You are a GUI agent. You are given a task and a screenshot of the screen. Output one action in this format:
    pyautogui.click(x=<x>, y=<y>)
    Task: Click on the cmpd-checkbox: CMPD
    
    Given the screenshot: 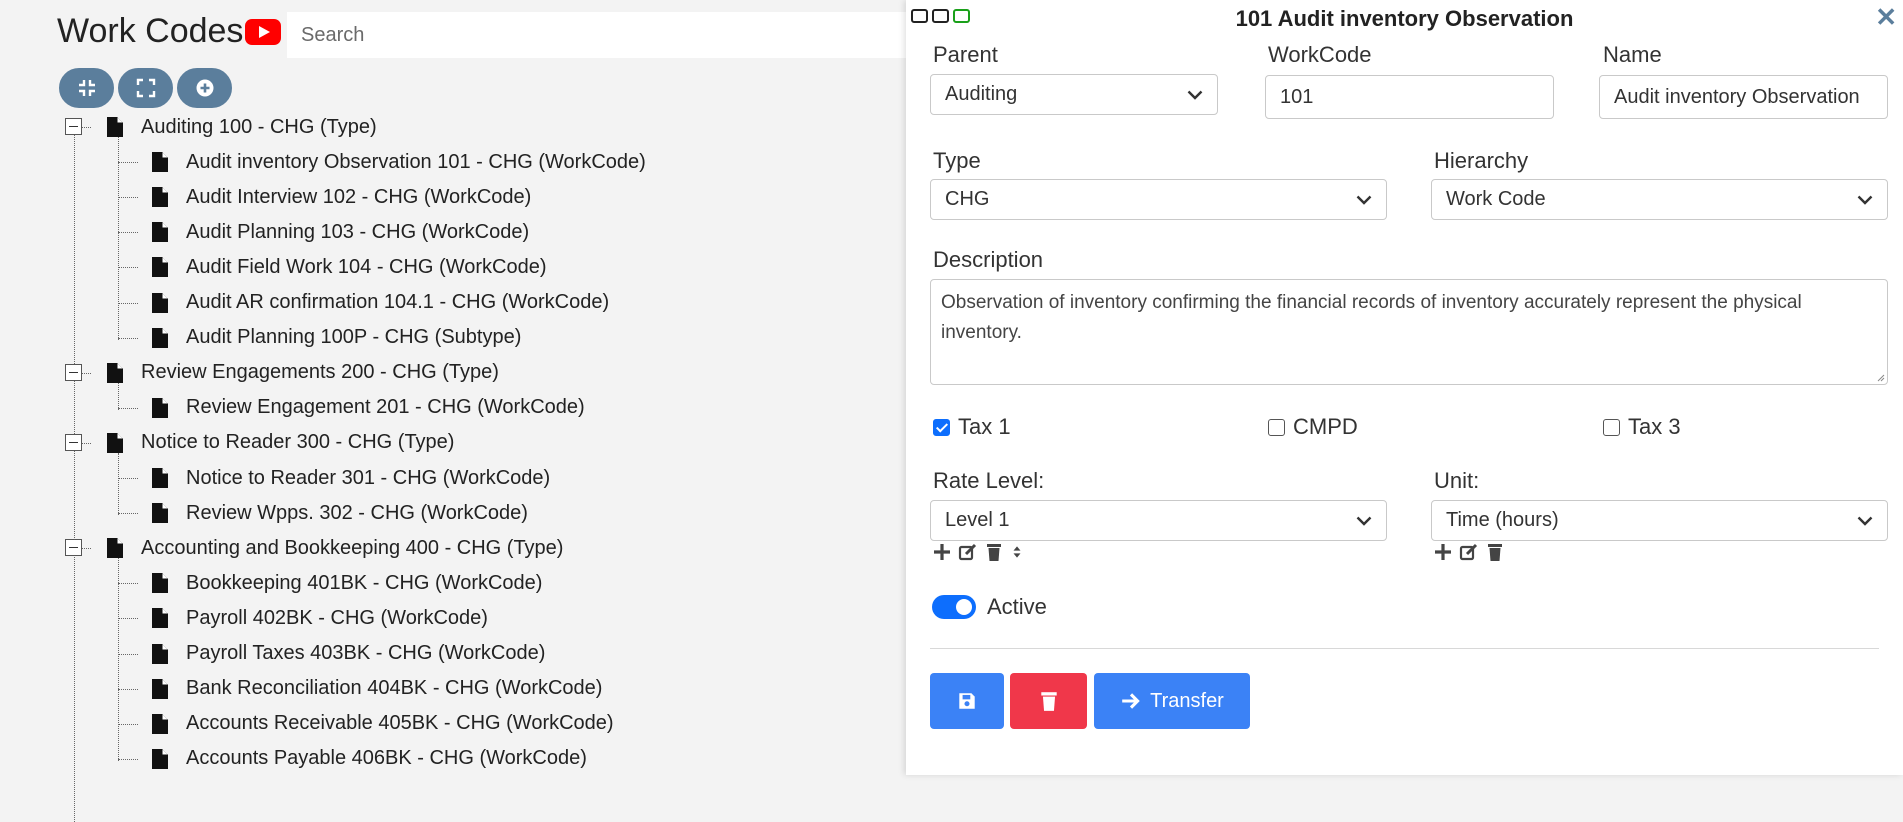 What is the action you would take?
    pyautogui.click(x=1313, y=427)
    